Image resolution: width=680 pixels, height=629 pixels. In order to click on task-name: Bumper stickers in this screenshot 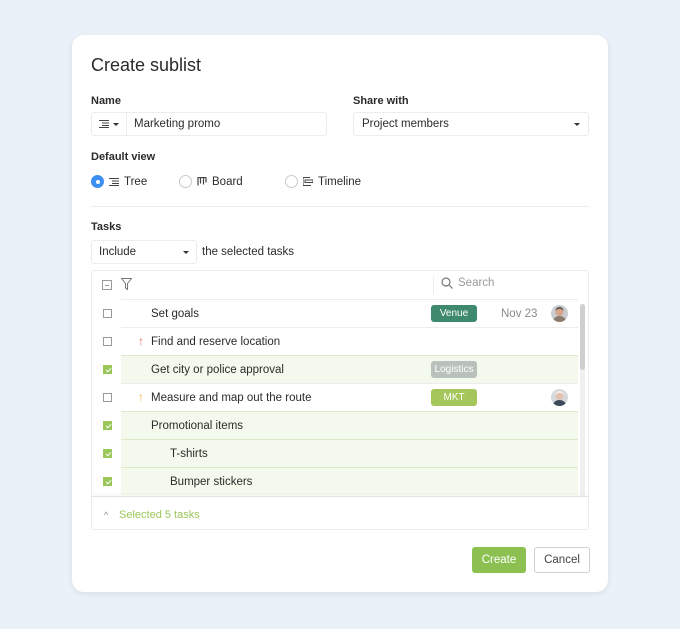, I will do `click(211, 482)`.